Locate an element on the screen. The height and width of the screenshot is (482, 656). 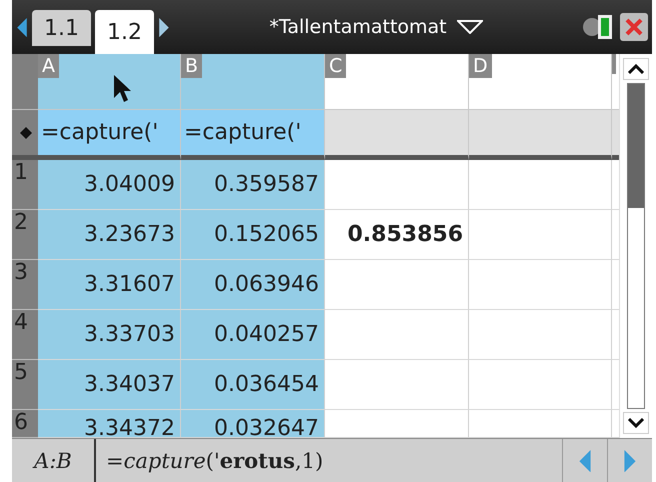
row-number: 6 is located at coordinates (21, 423).